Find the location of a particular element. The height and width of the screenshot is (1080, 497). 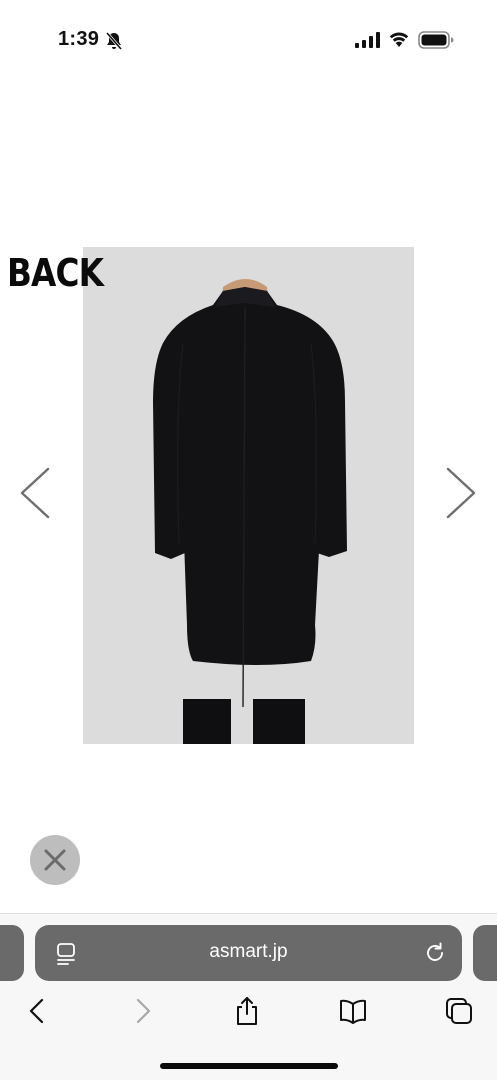

url-text: asmart.jp is located at coordinates (248, 951).